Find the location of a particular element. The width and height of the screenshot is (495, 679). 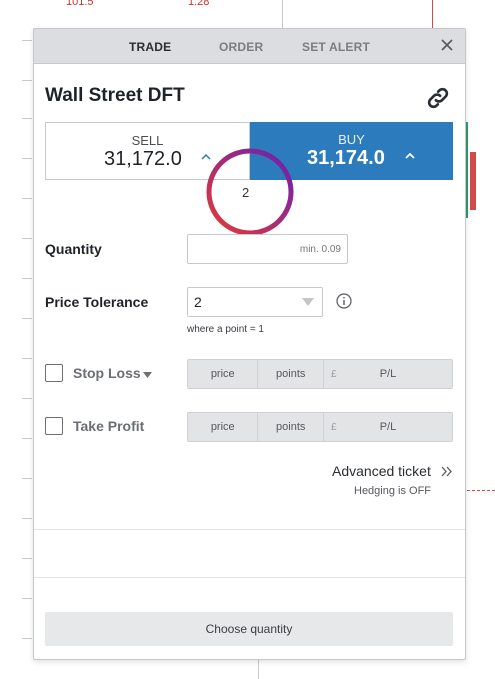

title-row: Wall Street DFT is located at coordinates (249, 93).